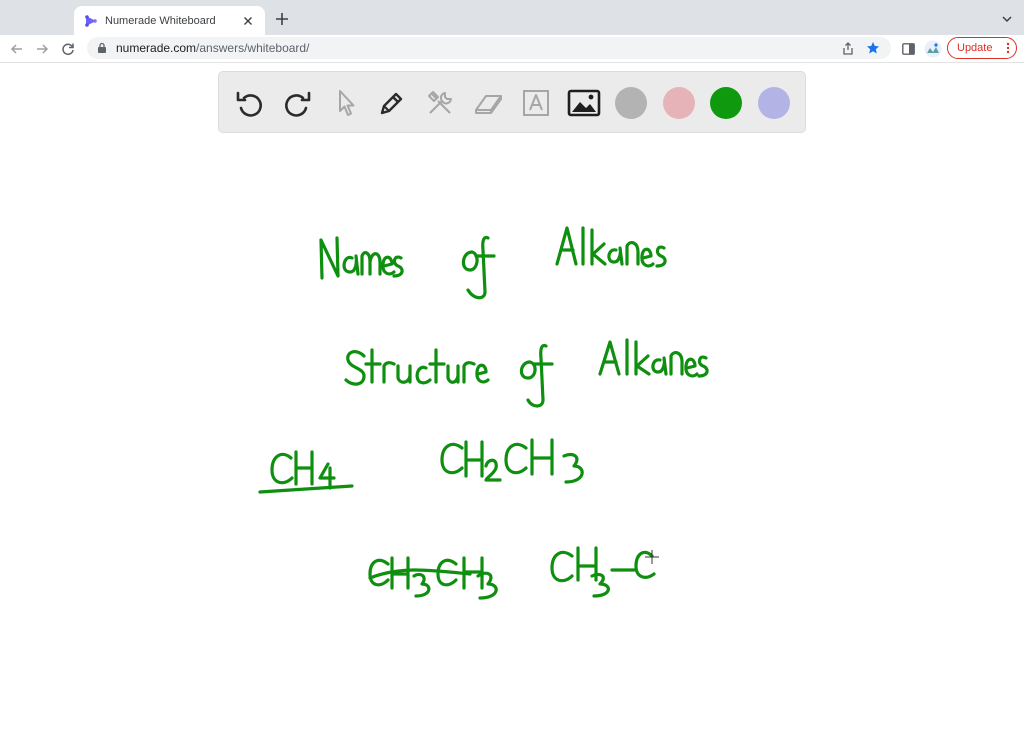 The height and width of the screenshot is (732, 1024). I want to click on bookmark-star-icon, so click(873, 48).